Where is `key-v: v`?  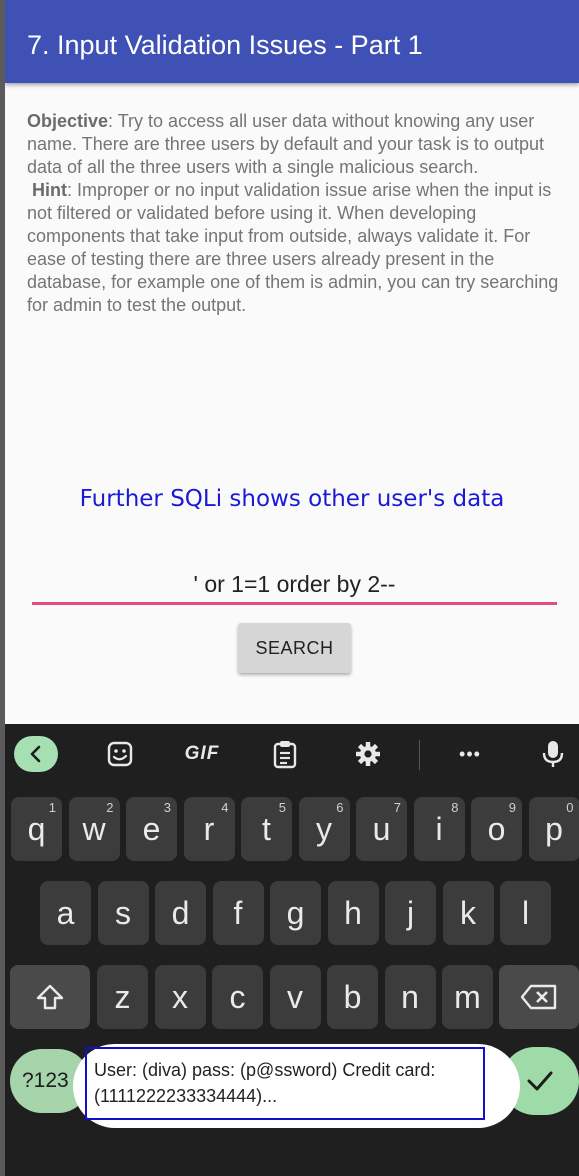 key-v: v is located at coordinates (295, 997).